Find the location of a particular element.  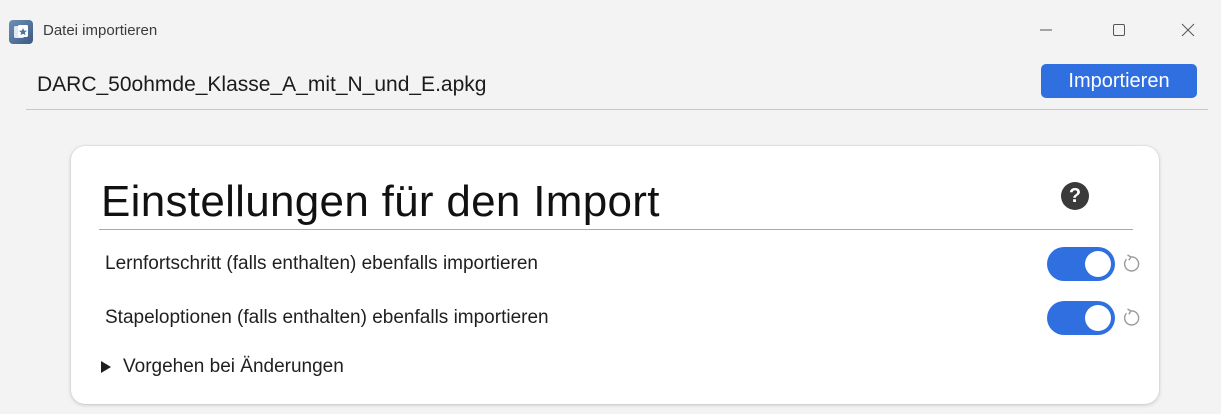

divider is located at coordinates (617, 109).